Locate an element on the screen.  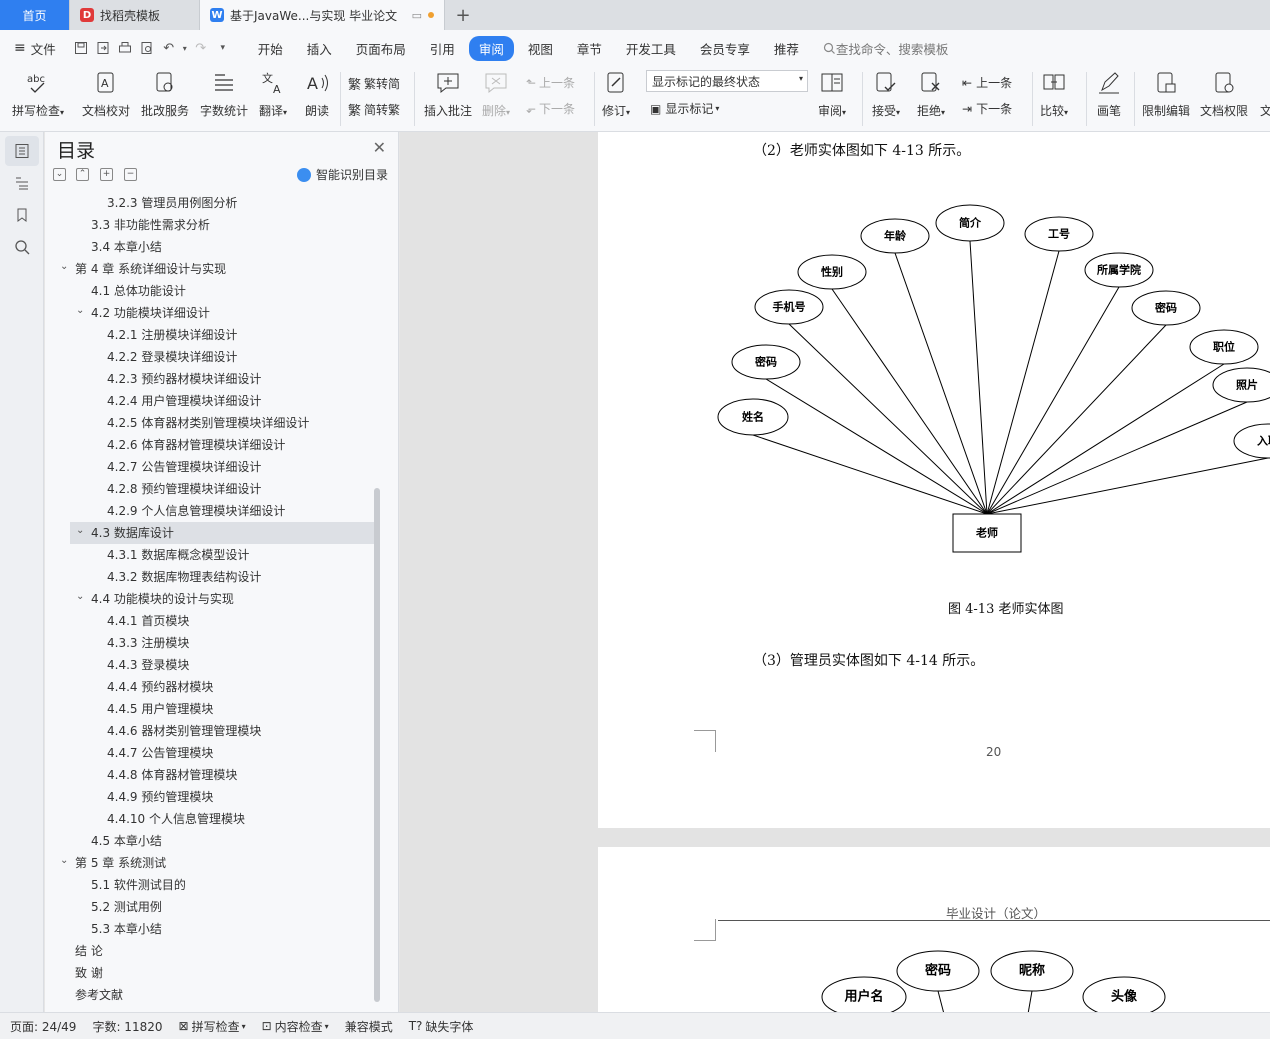
bookmark-button is located at coordinates (22, 215).